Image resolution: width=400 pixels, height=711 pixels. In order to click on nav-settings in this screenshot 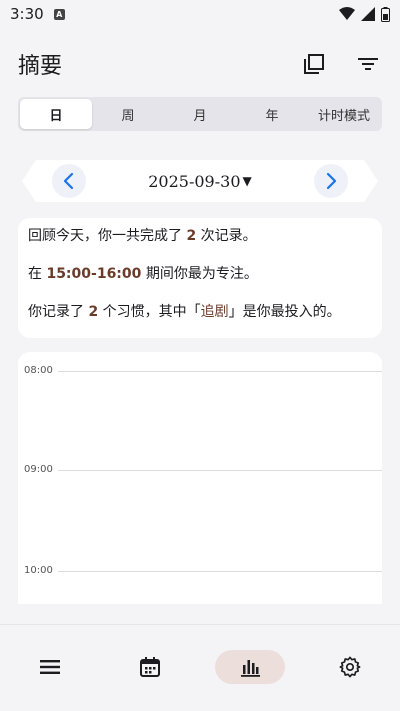, I will do `click(350, 668)`.